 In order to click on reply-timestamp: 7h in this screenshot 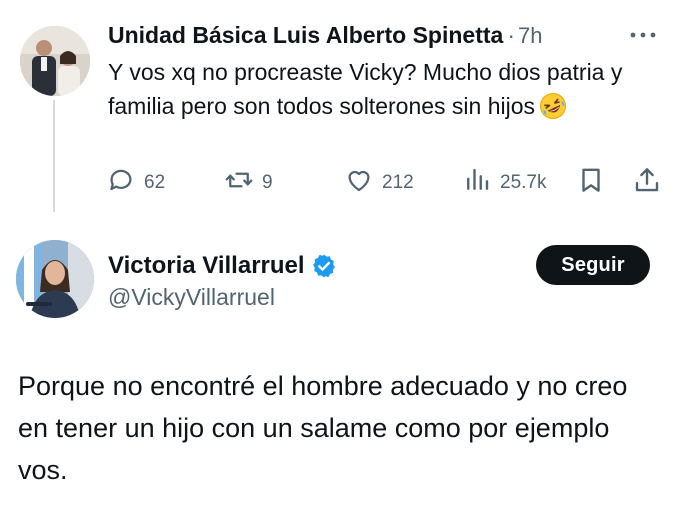, I will do `click(530, 36)`.